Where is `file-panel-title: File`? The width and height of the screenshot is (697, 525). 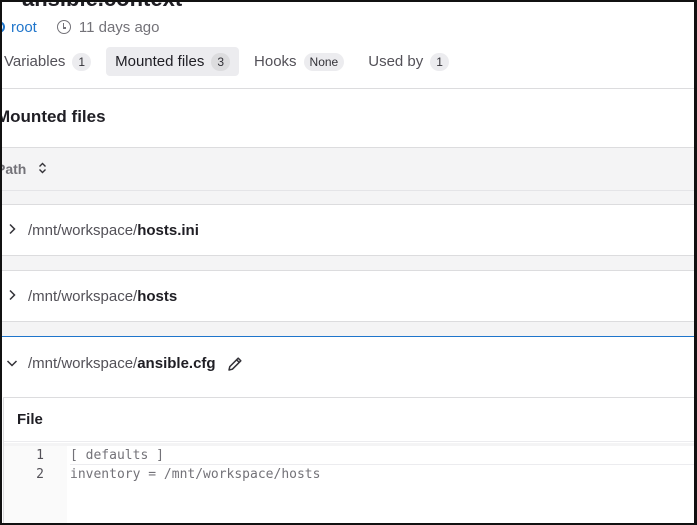
file-panel-title: File is located at coordinates (350, 420).